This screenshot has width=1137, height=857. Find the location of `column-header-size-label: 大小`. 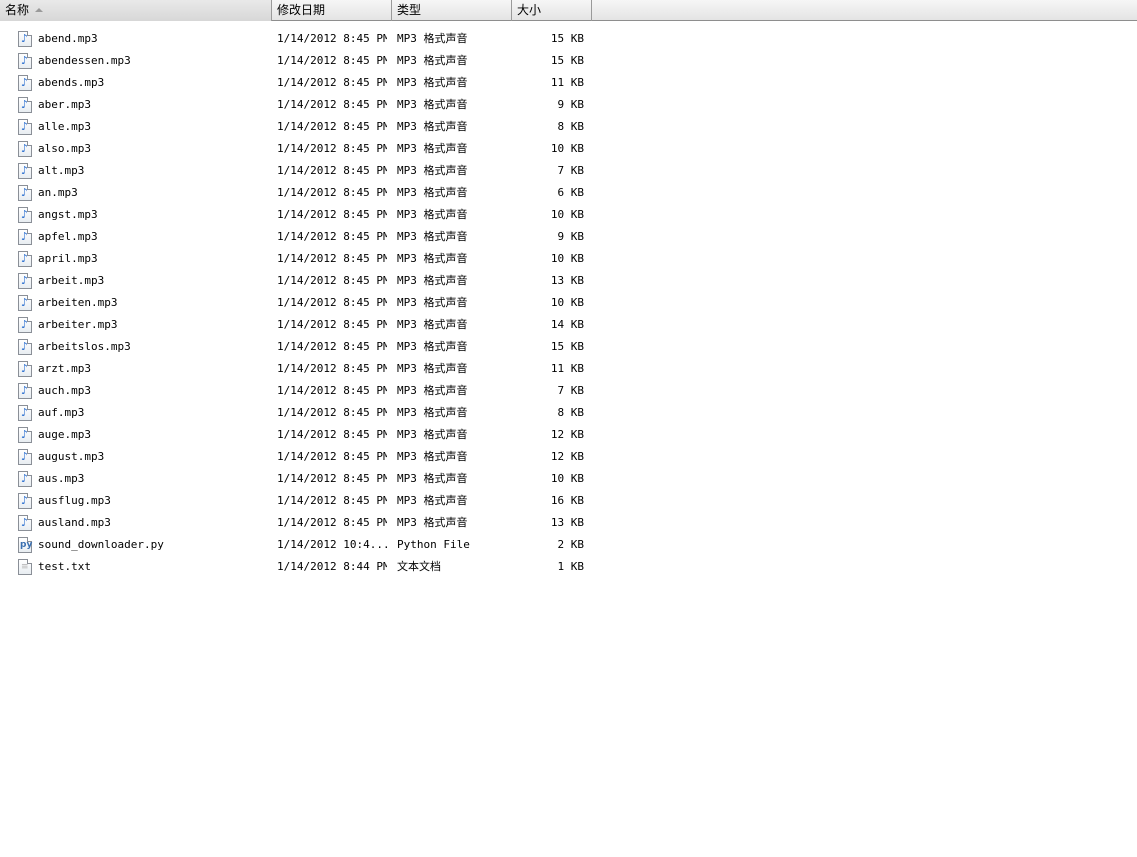

column-header-size-label: 大小 is located at coordinates (529, 10).